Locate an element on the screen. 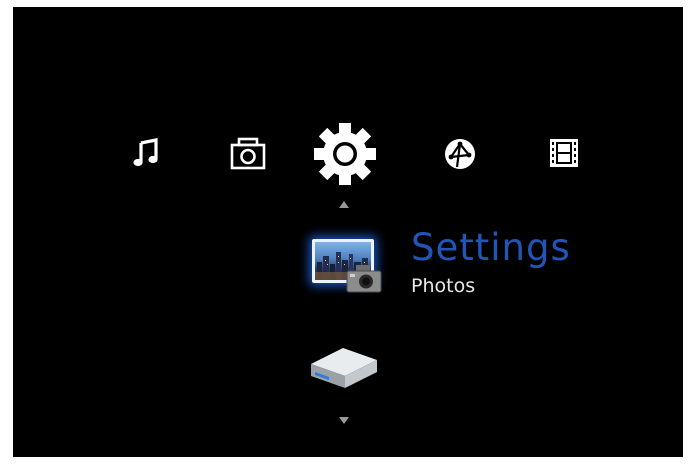  globe-icon is located at coordinates (460, 154).